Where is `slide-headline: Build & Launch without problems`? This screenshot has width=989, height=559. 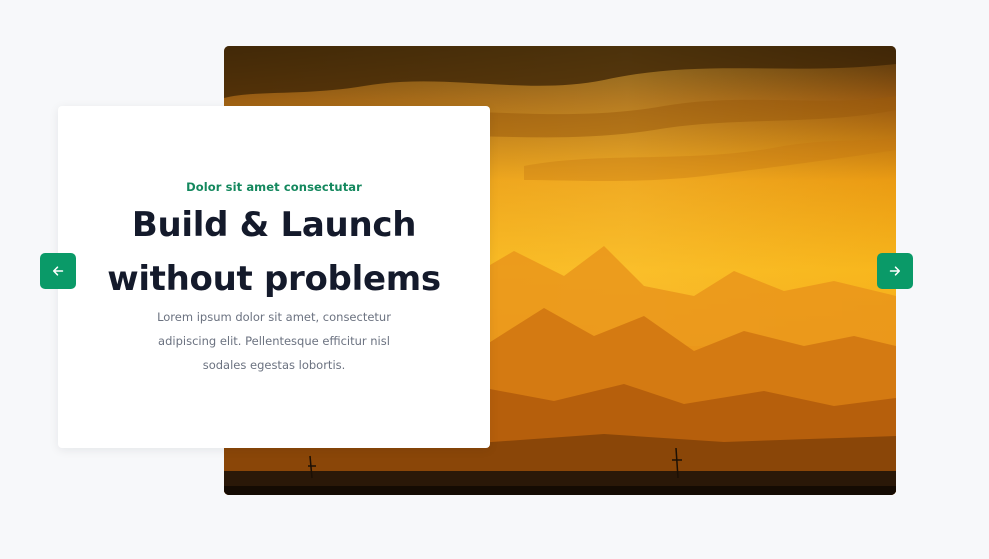 slide-headline: Build & Launch without problems is located at coordinates (274, 252).